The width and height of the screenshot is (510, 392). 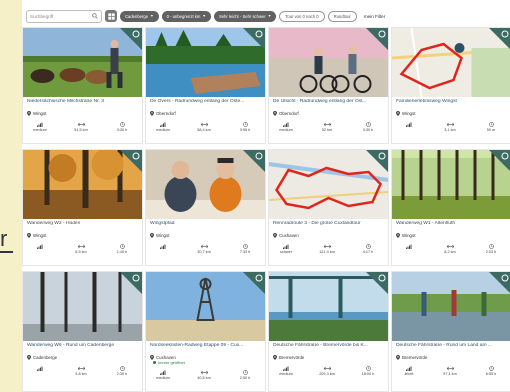 I want to click on roundtour-filter: Rundtour, so click(x=342, y=16).